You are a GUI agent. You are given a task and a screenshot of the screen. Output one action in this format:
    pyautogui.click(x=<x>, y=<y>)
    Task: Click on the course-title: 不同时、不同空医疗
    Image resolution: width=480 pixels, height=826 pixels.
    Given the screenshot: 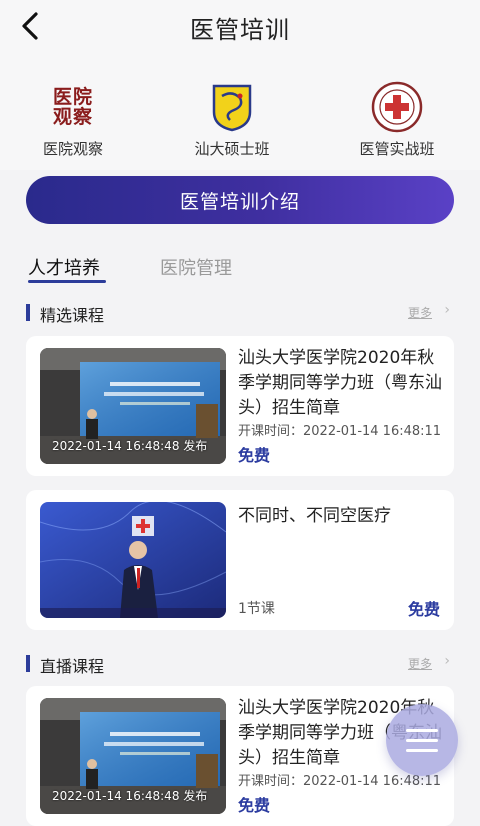 What is the action you would take?
    pyautogui.click(x=314, y=516)
    